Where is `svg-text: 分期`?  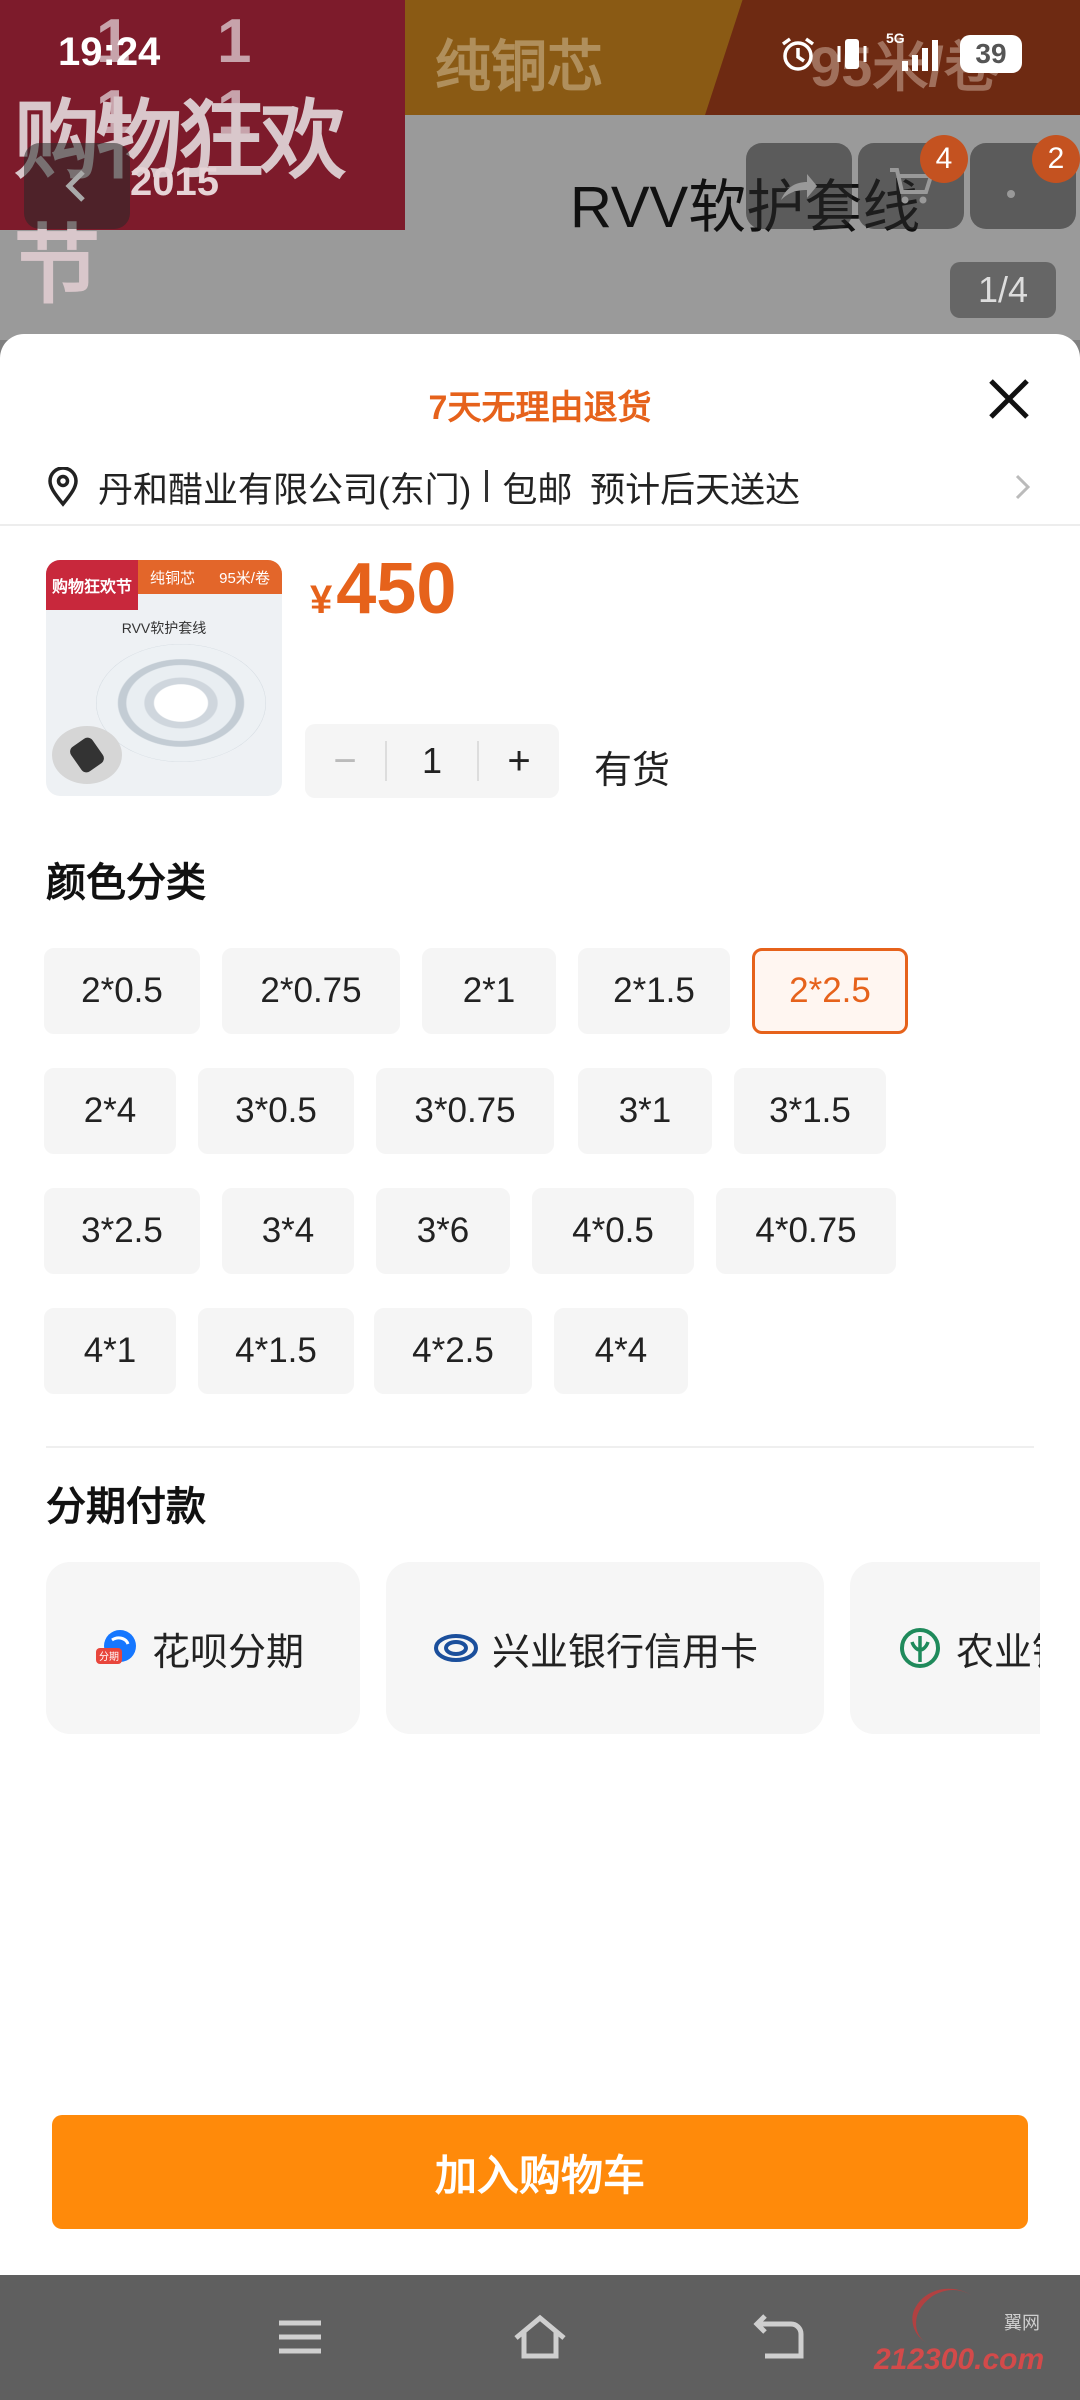
svg-text: 分期 is located at coordinates (109, 1657).